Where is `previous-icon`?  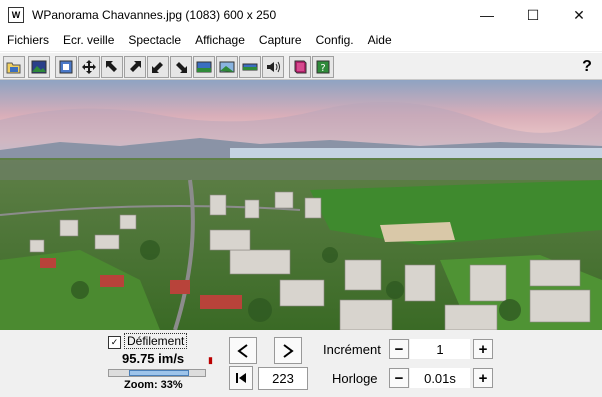
previous-icon is located at coordinates (242, 350).